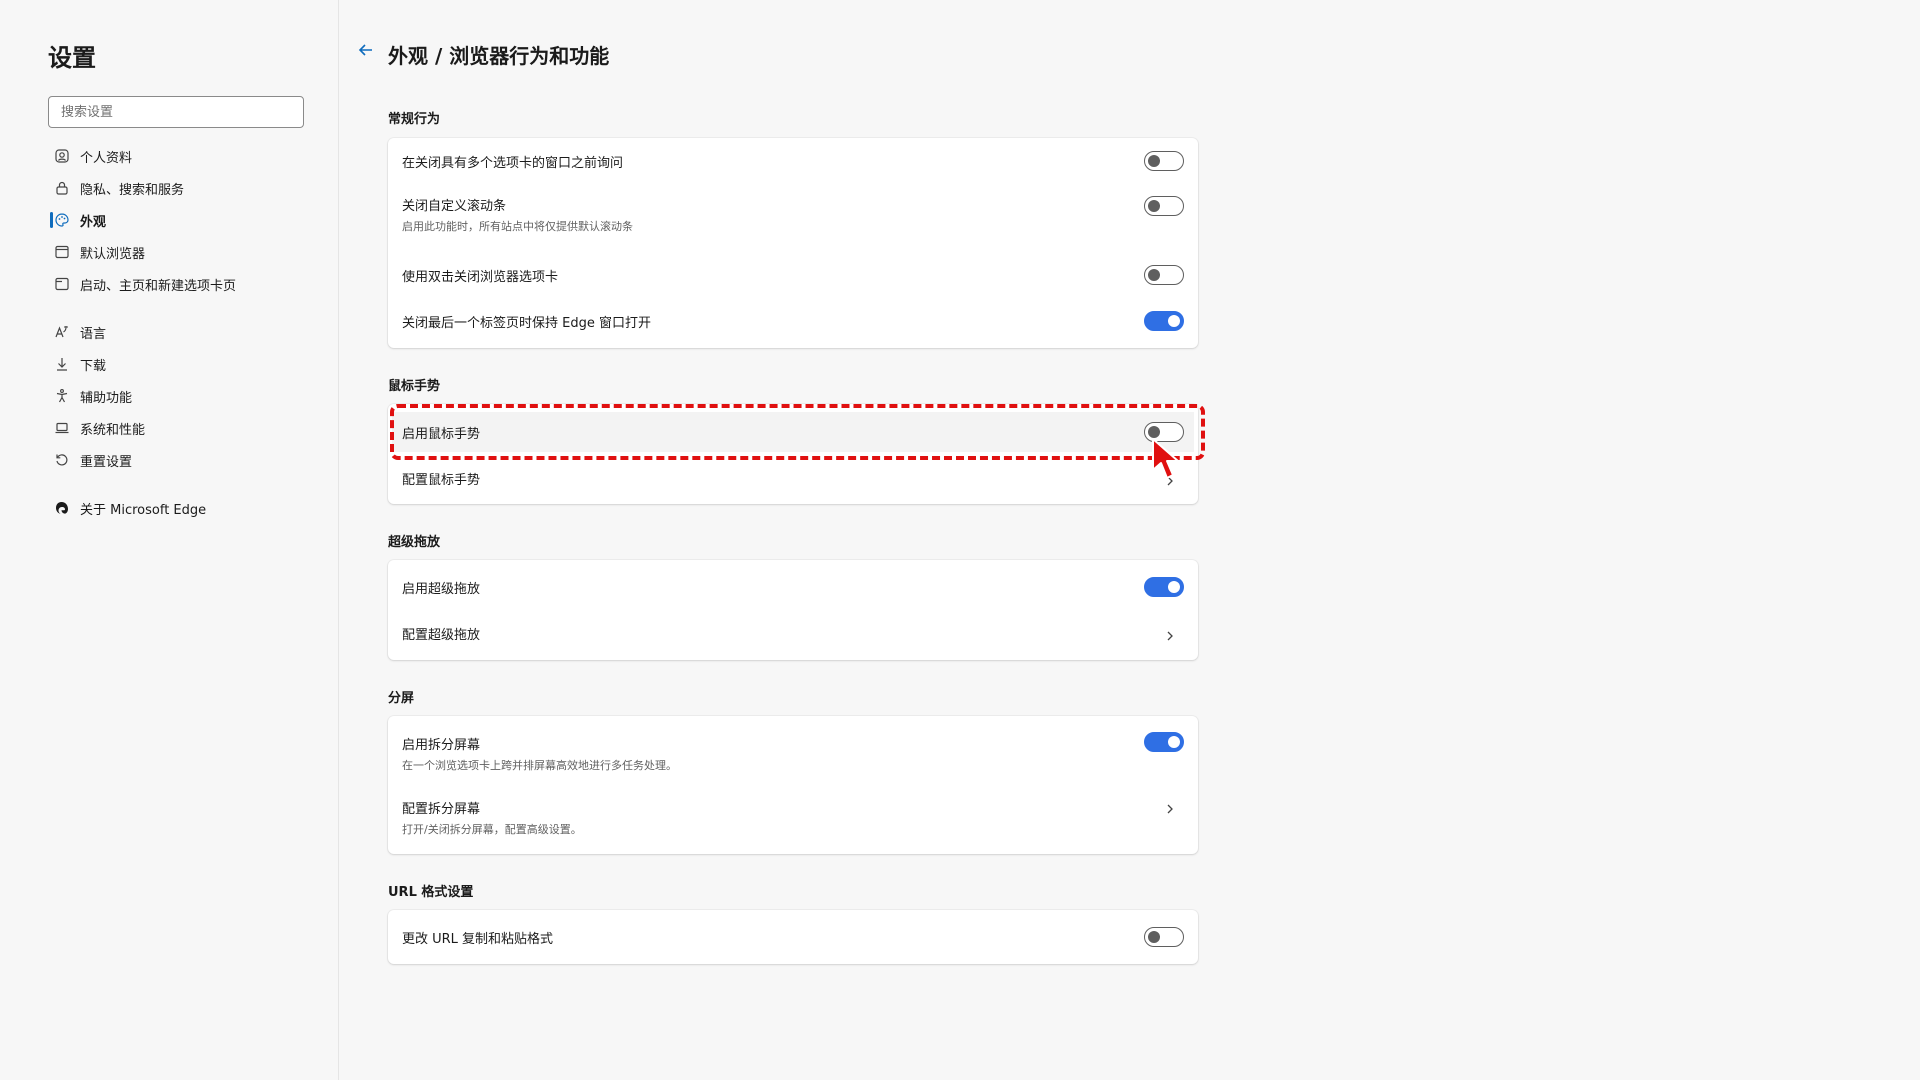 The image size is (1920, 1080). I want to click on edge-logo-icon, so click(62, 508).